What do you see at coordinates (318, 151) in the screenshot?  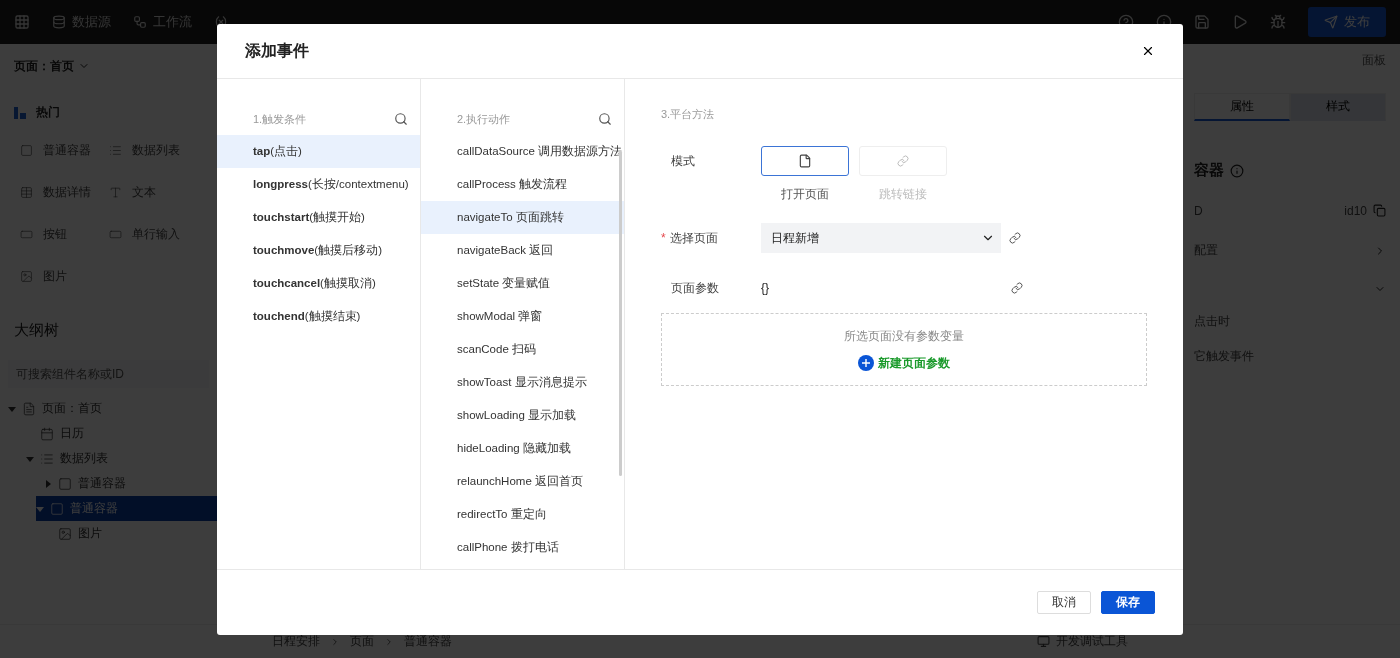 I see `trigger-item: tap(点击)` at bounding box center [318, 151].